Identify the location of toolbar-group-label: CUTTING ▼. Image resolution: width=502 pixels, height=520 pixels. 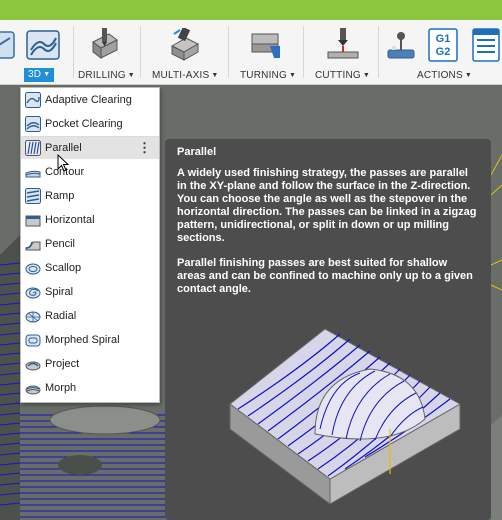
(342, 75).